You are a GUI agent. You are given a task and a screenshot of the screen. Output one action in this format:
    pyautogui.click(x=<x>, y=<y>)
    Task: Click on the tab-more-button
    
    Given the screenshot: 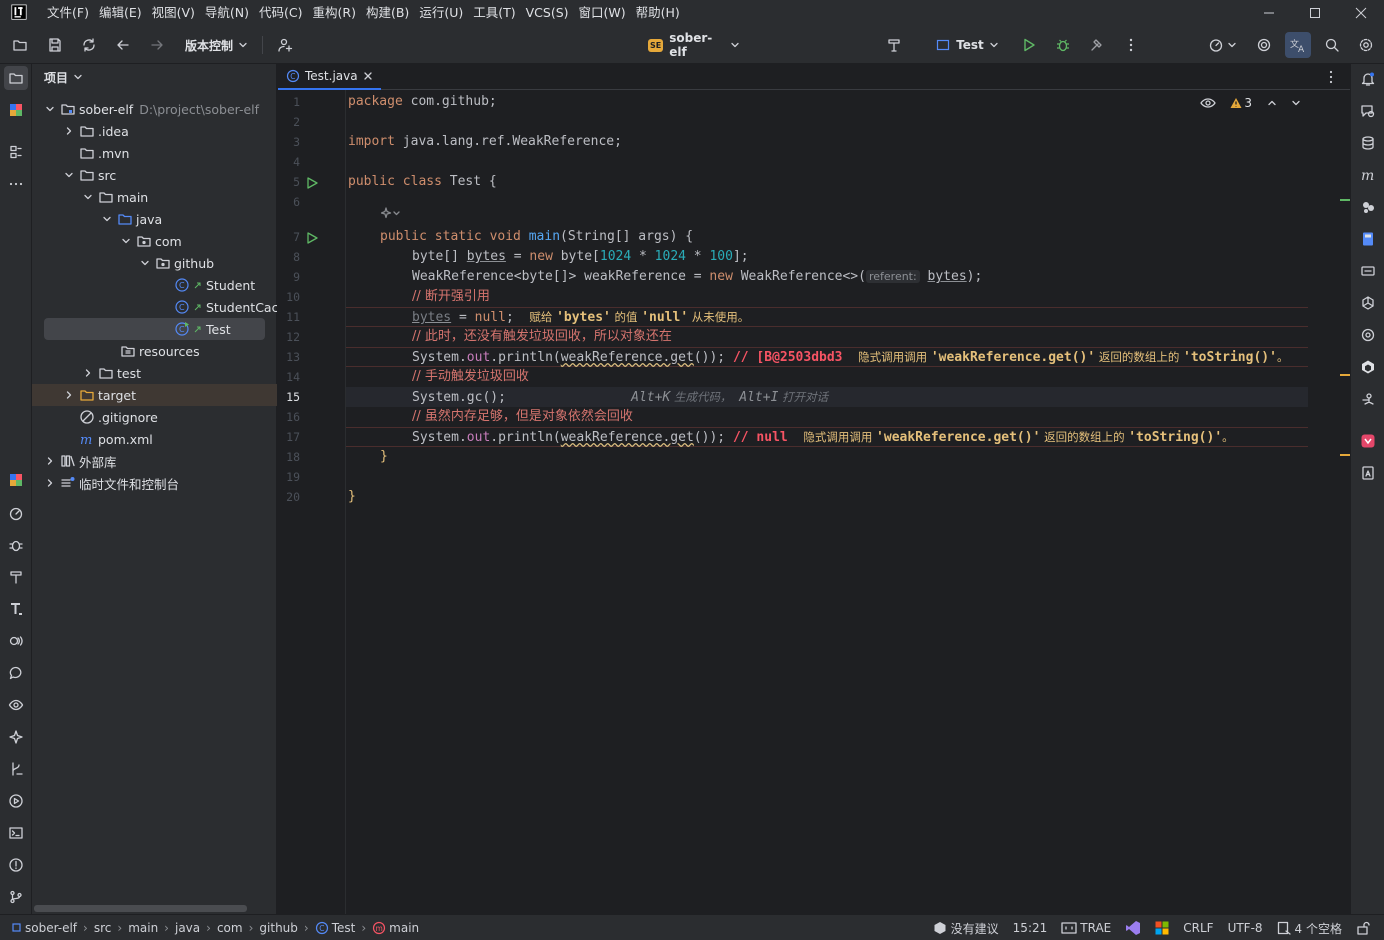 What is the action you would take?
    pyautogui.click(x=1331, y=77)
    